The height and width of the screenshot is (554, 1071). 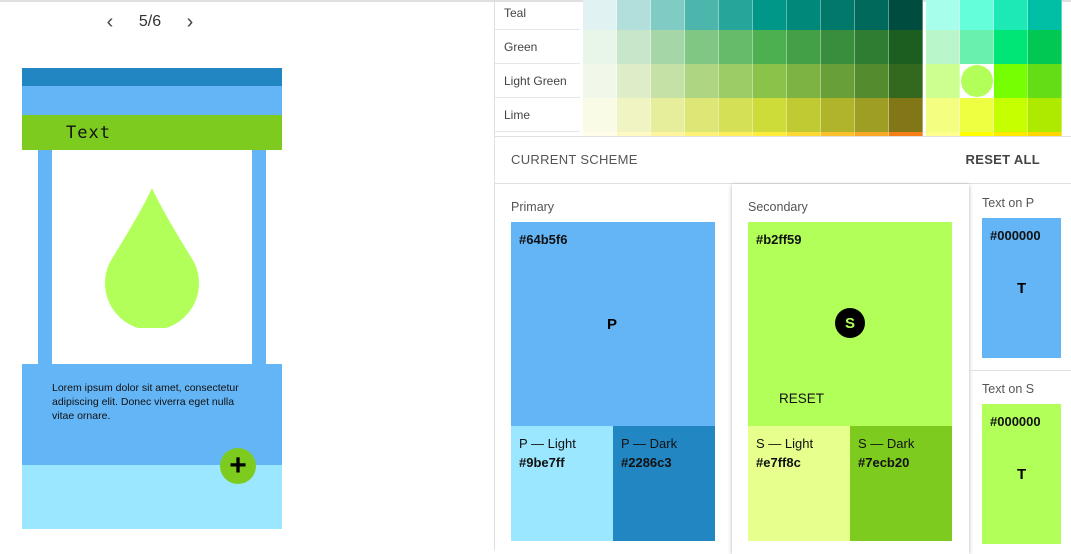 I want to click on primary-dark-hex: #2286c3, so click(x=646, y=462).